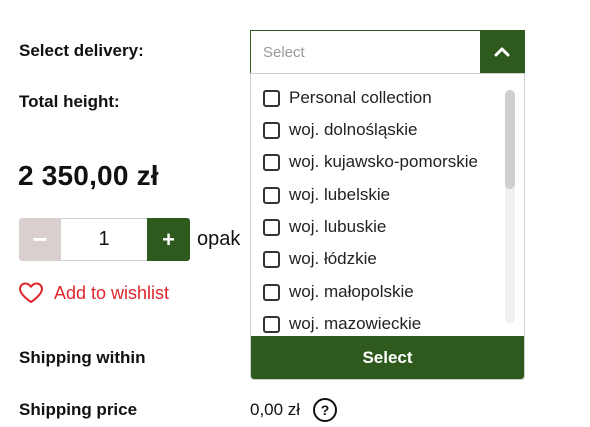 The width and height of the screenshot is (590, 427). What do you see at coordinates (219, 239) in the screenshot?
I see `quantity-unit: opak` at bounding box center [219, 239].